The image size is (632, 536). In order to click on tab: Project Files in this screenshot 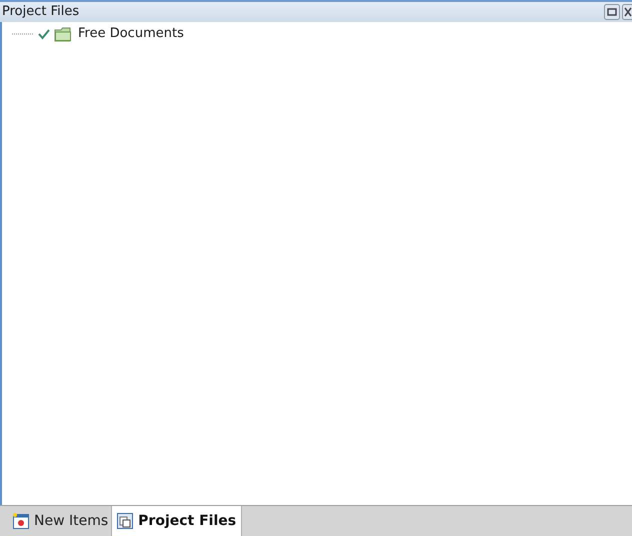, I will do `click(176, 521)`.